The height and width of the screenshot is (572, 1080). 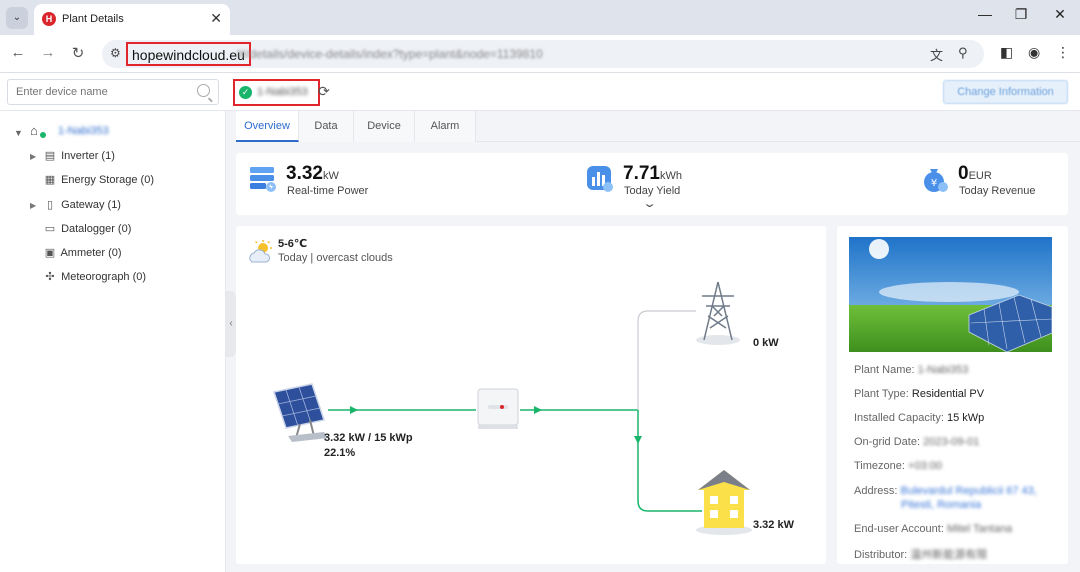 What do you see at coordinates (540, 17) in the screenshot?
I see `browser-tab-strip: ⌄ H Plant Details ✕ — ❐ ✕` at bounding box center [540, 17].